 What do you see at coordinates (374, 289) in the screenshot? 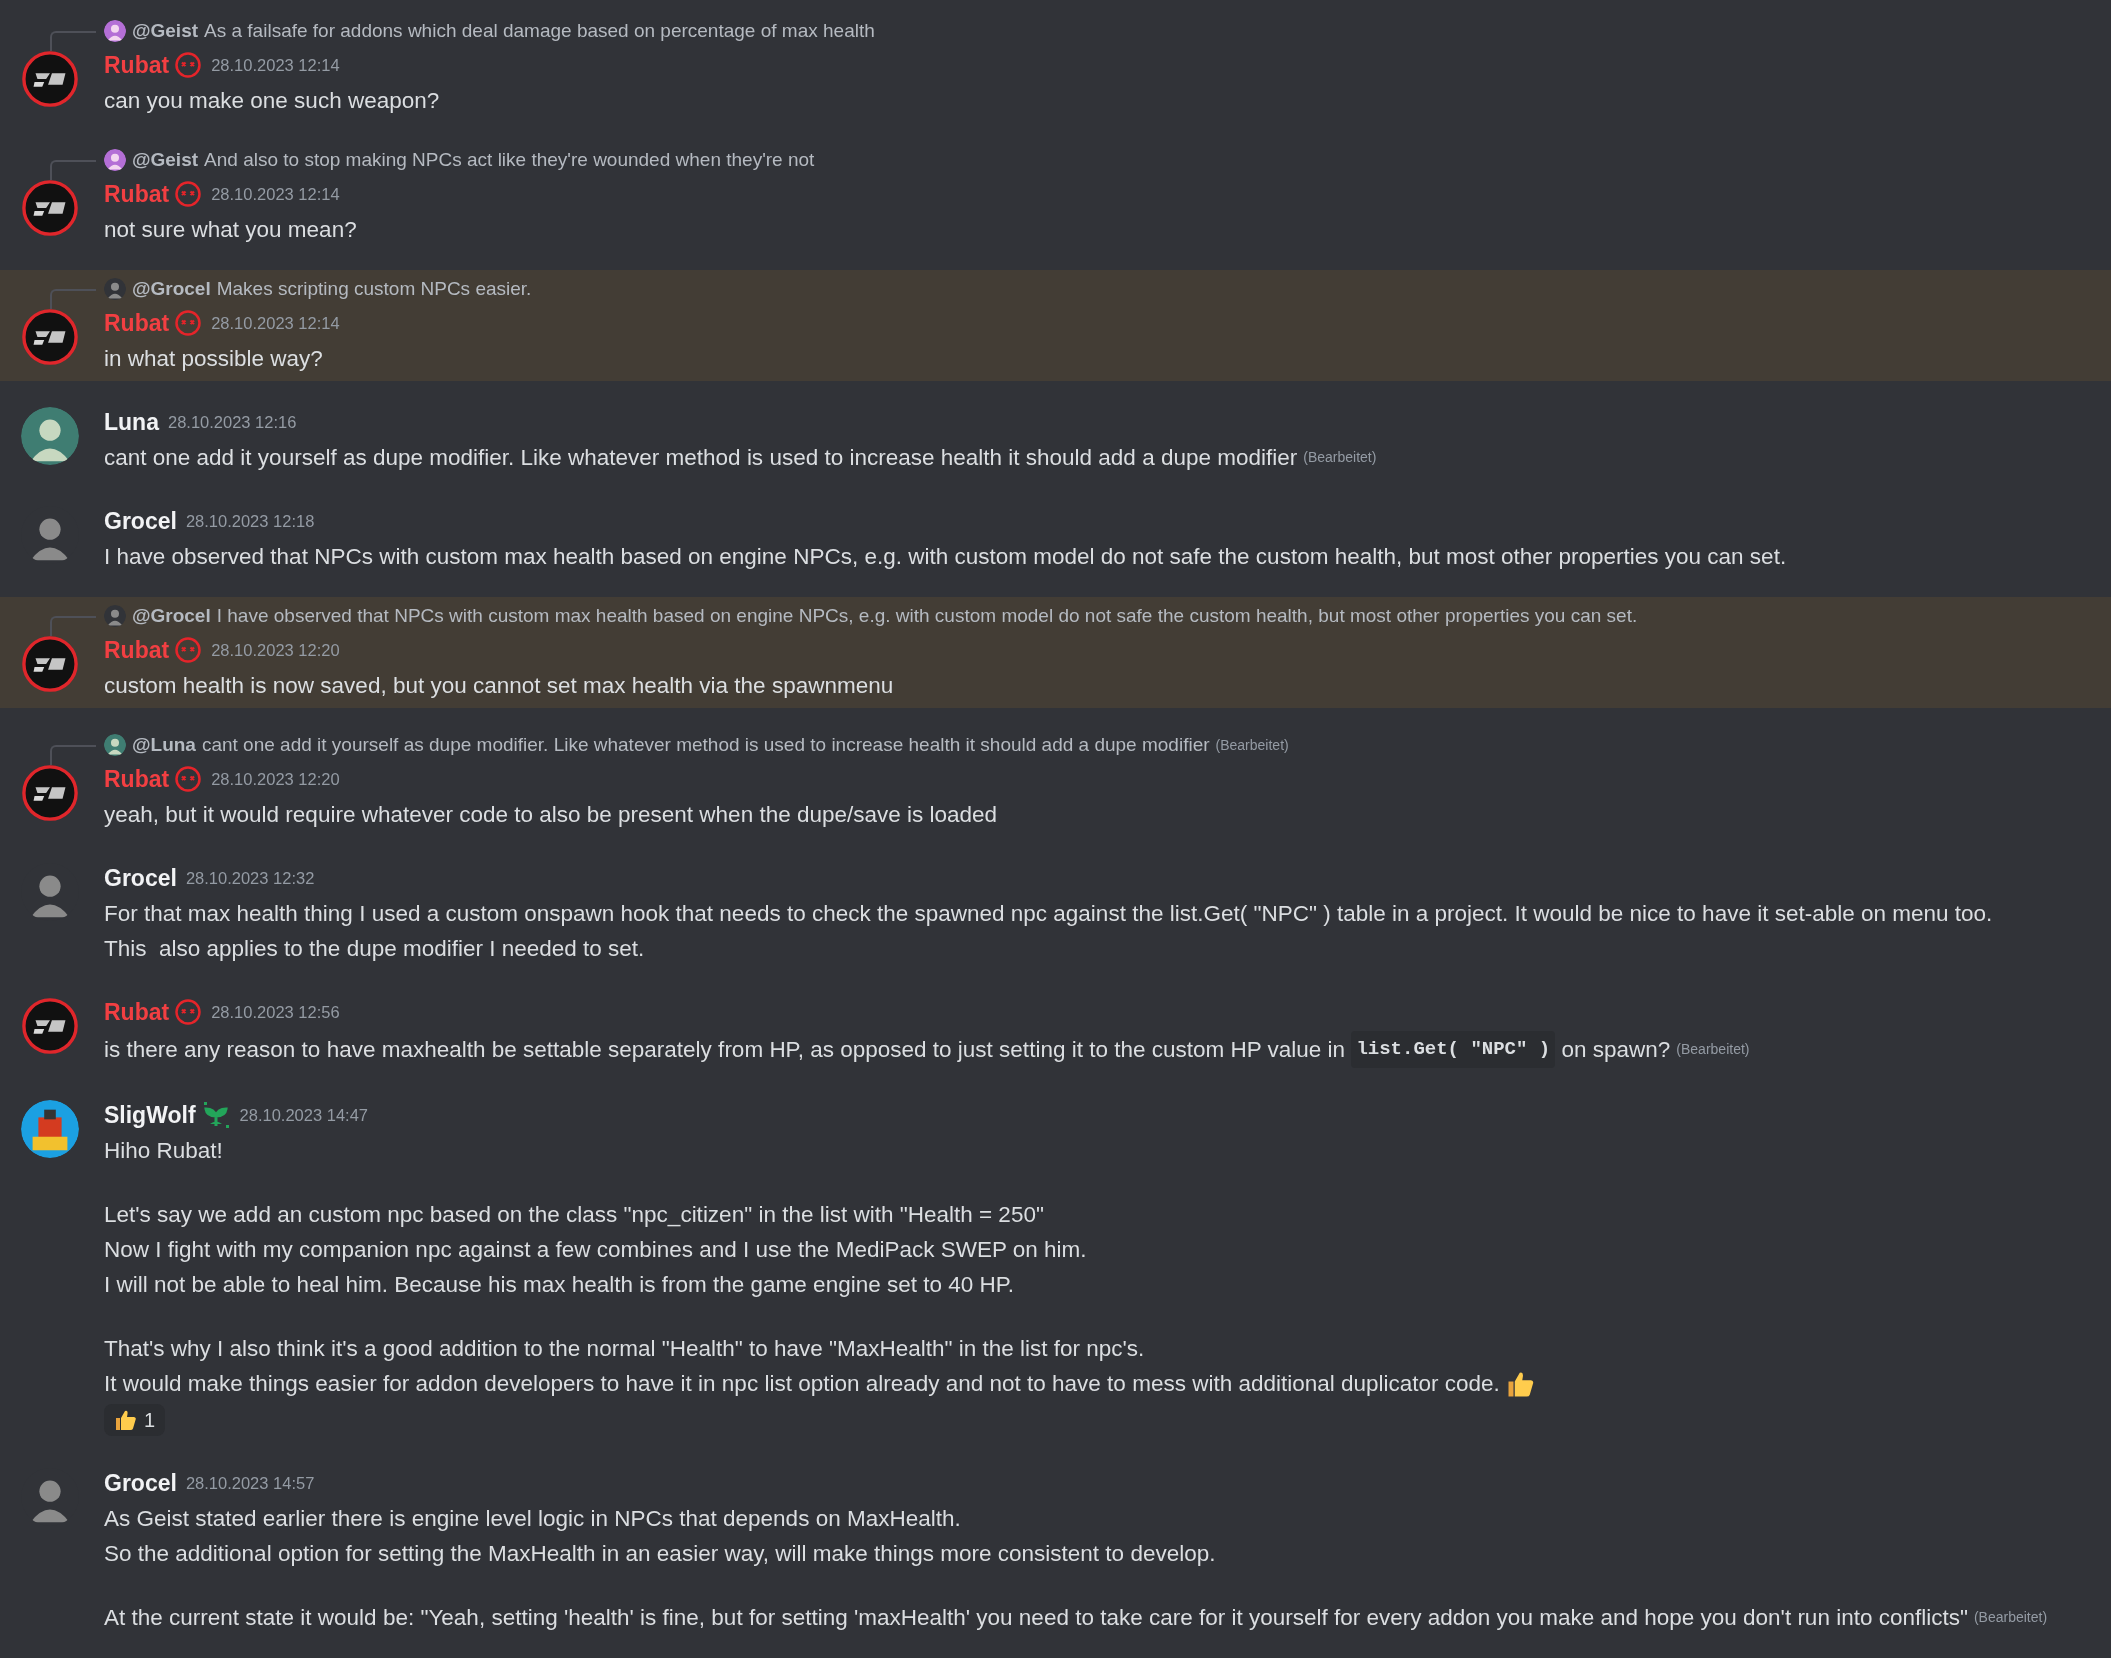
I see `reply-text: Makes scripting custom NPCs easier.` at bounding box center [374, 289].